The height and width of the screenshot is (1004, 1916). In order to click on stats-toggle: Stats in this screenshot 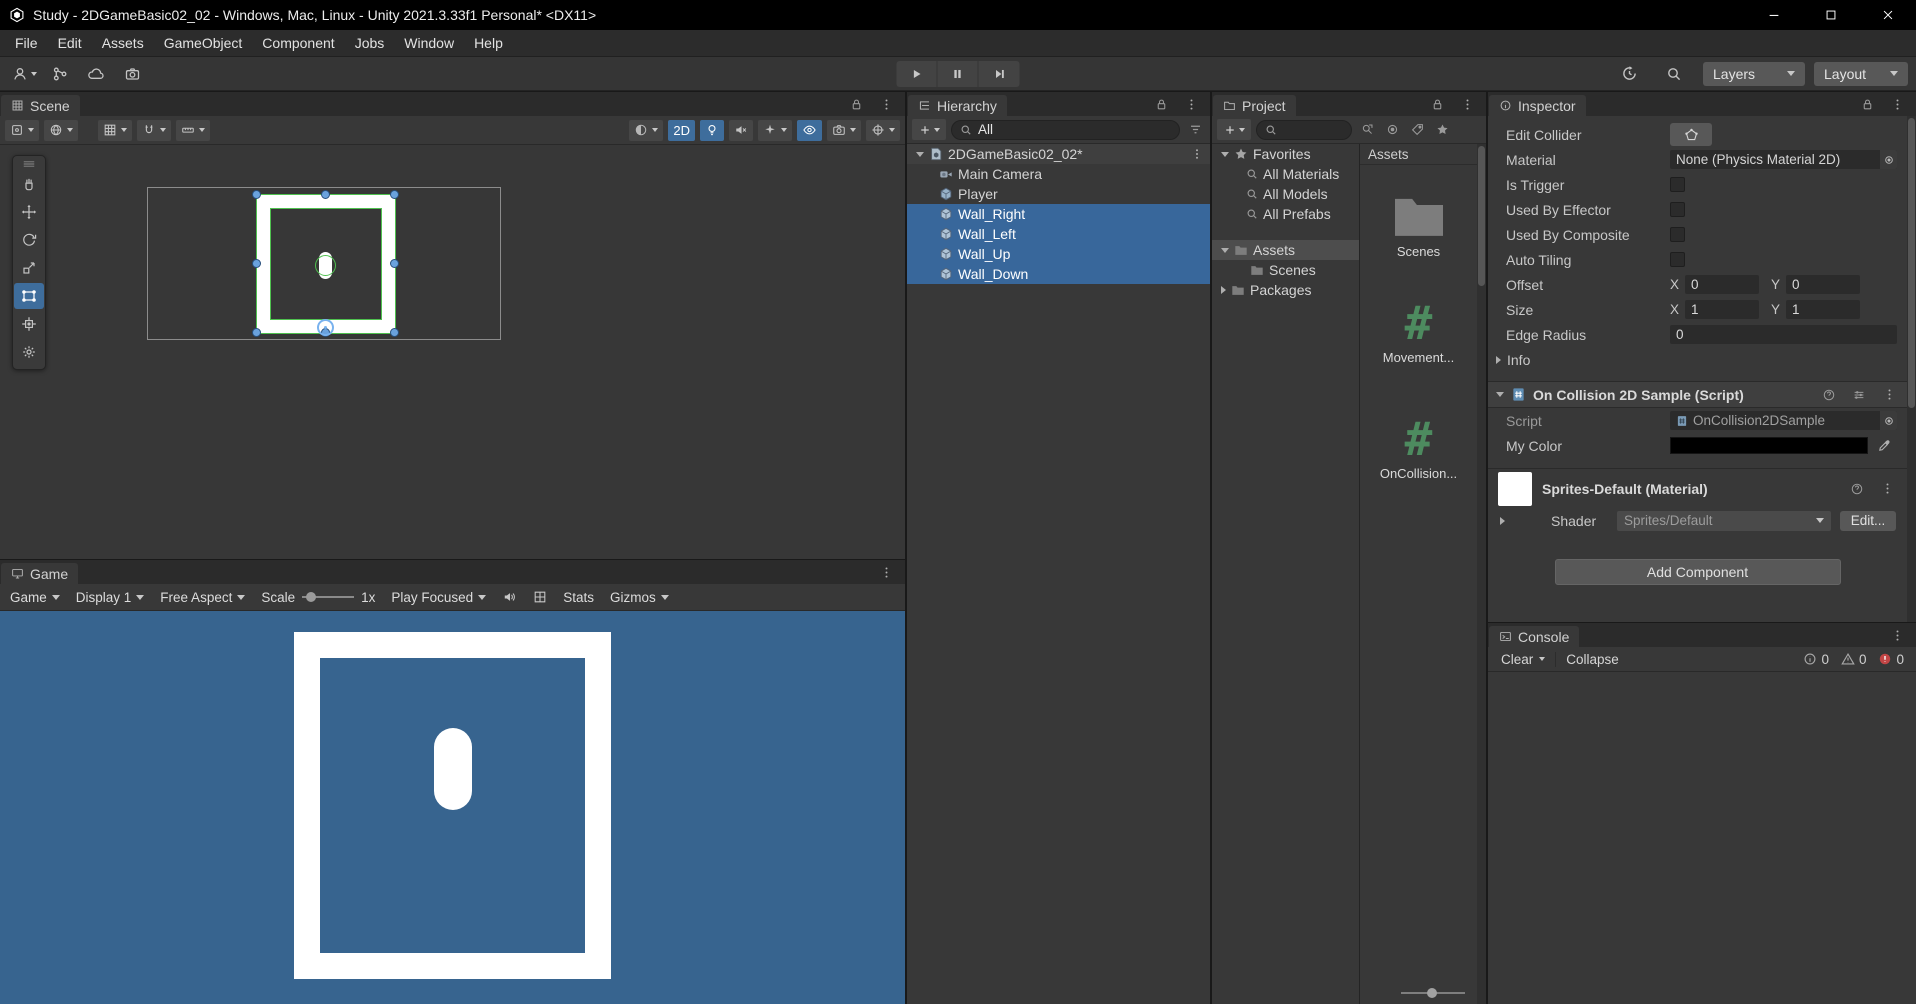, I will do `click(578, 597)`.